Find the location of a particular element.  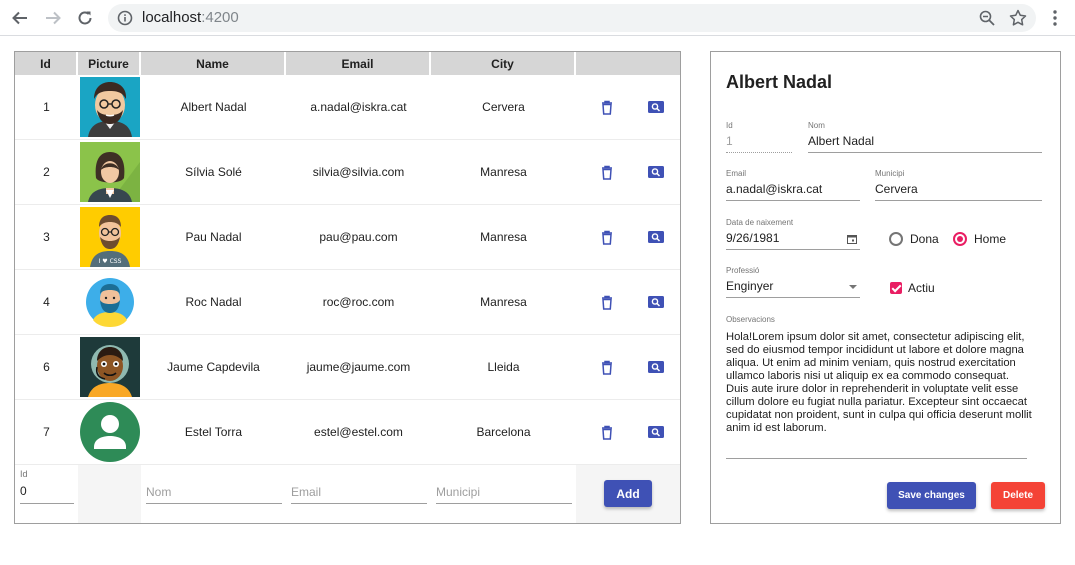

info-icon is located at coordinates (125, 18).